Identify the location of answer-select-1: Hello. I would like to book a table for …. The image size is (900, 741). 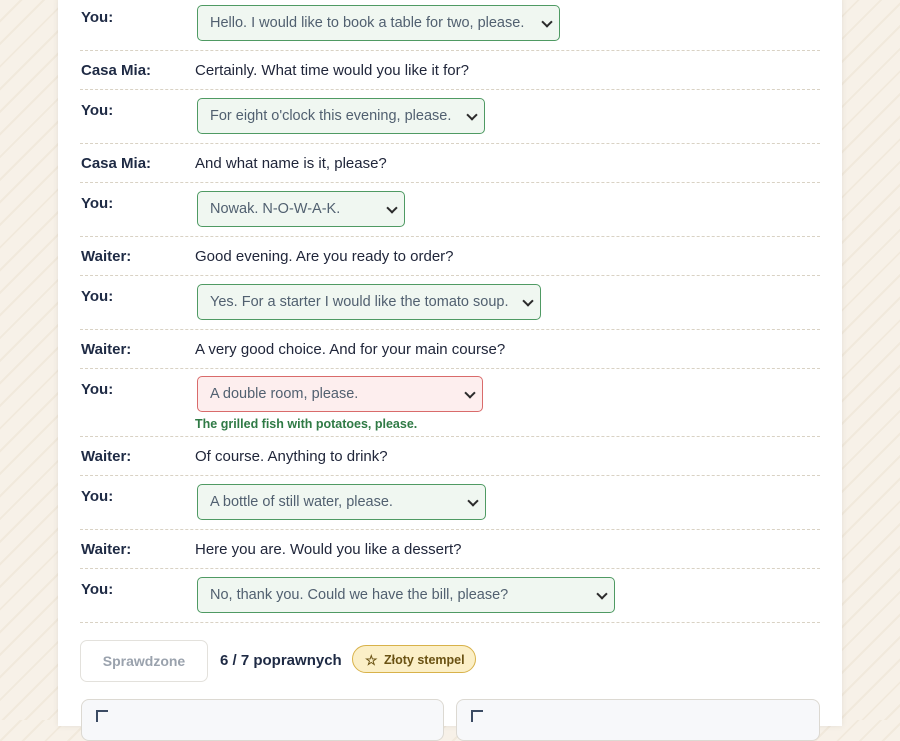
(378, 23).